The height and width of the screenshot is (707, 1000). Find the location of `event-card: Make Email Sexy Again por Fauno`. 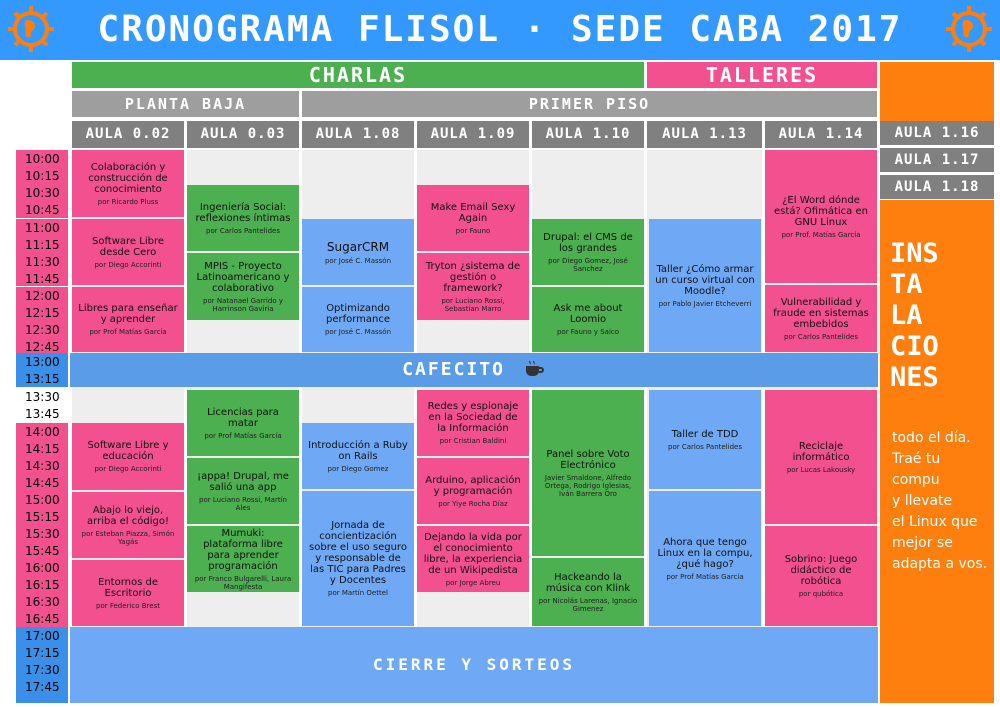

event-card: Make Email Sexy Again por Fauno is located at coordinates (473, 218).